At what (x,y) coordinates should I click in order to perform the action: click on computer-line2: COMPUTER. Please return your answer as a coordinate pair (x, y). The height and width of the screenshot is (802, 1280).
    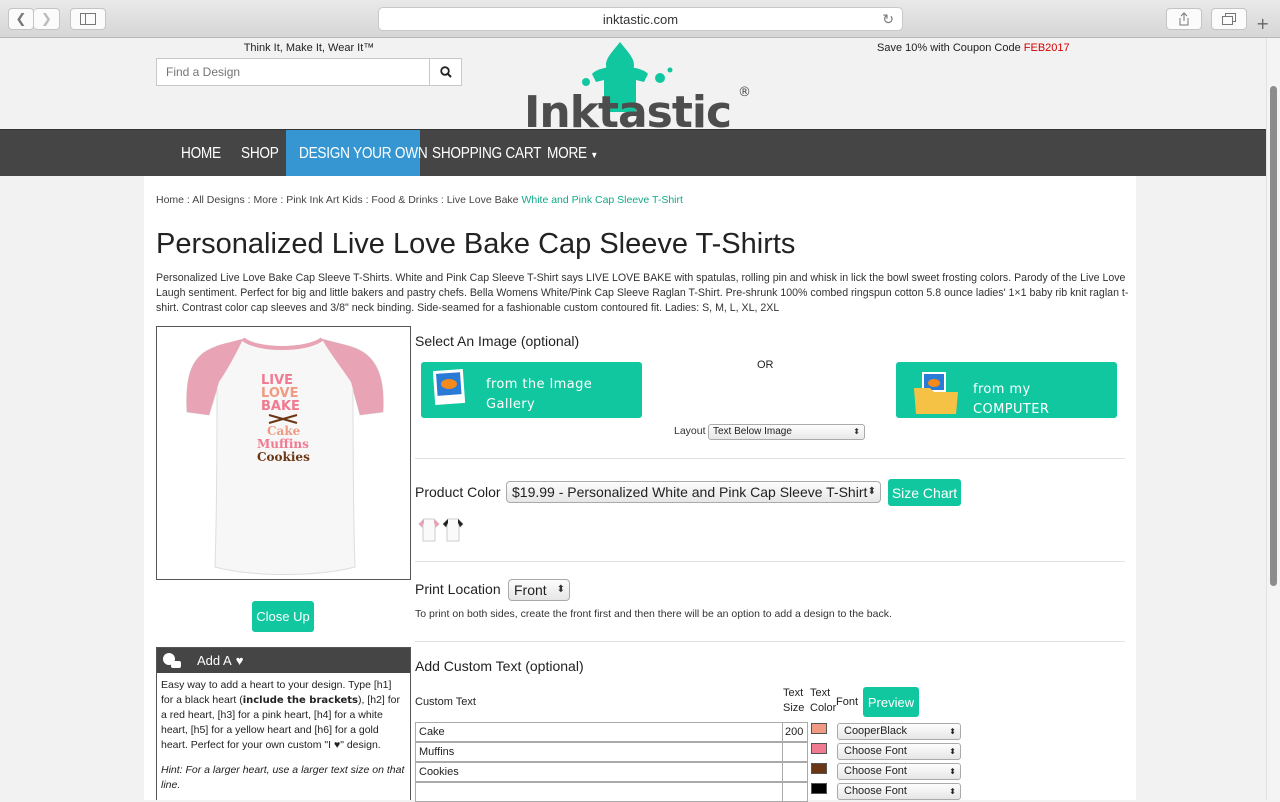
    Looking at the image, I should click on (1011, 409).